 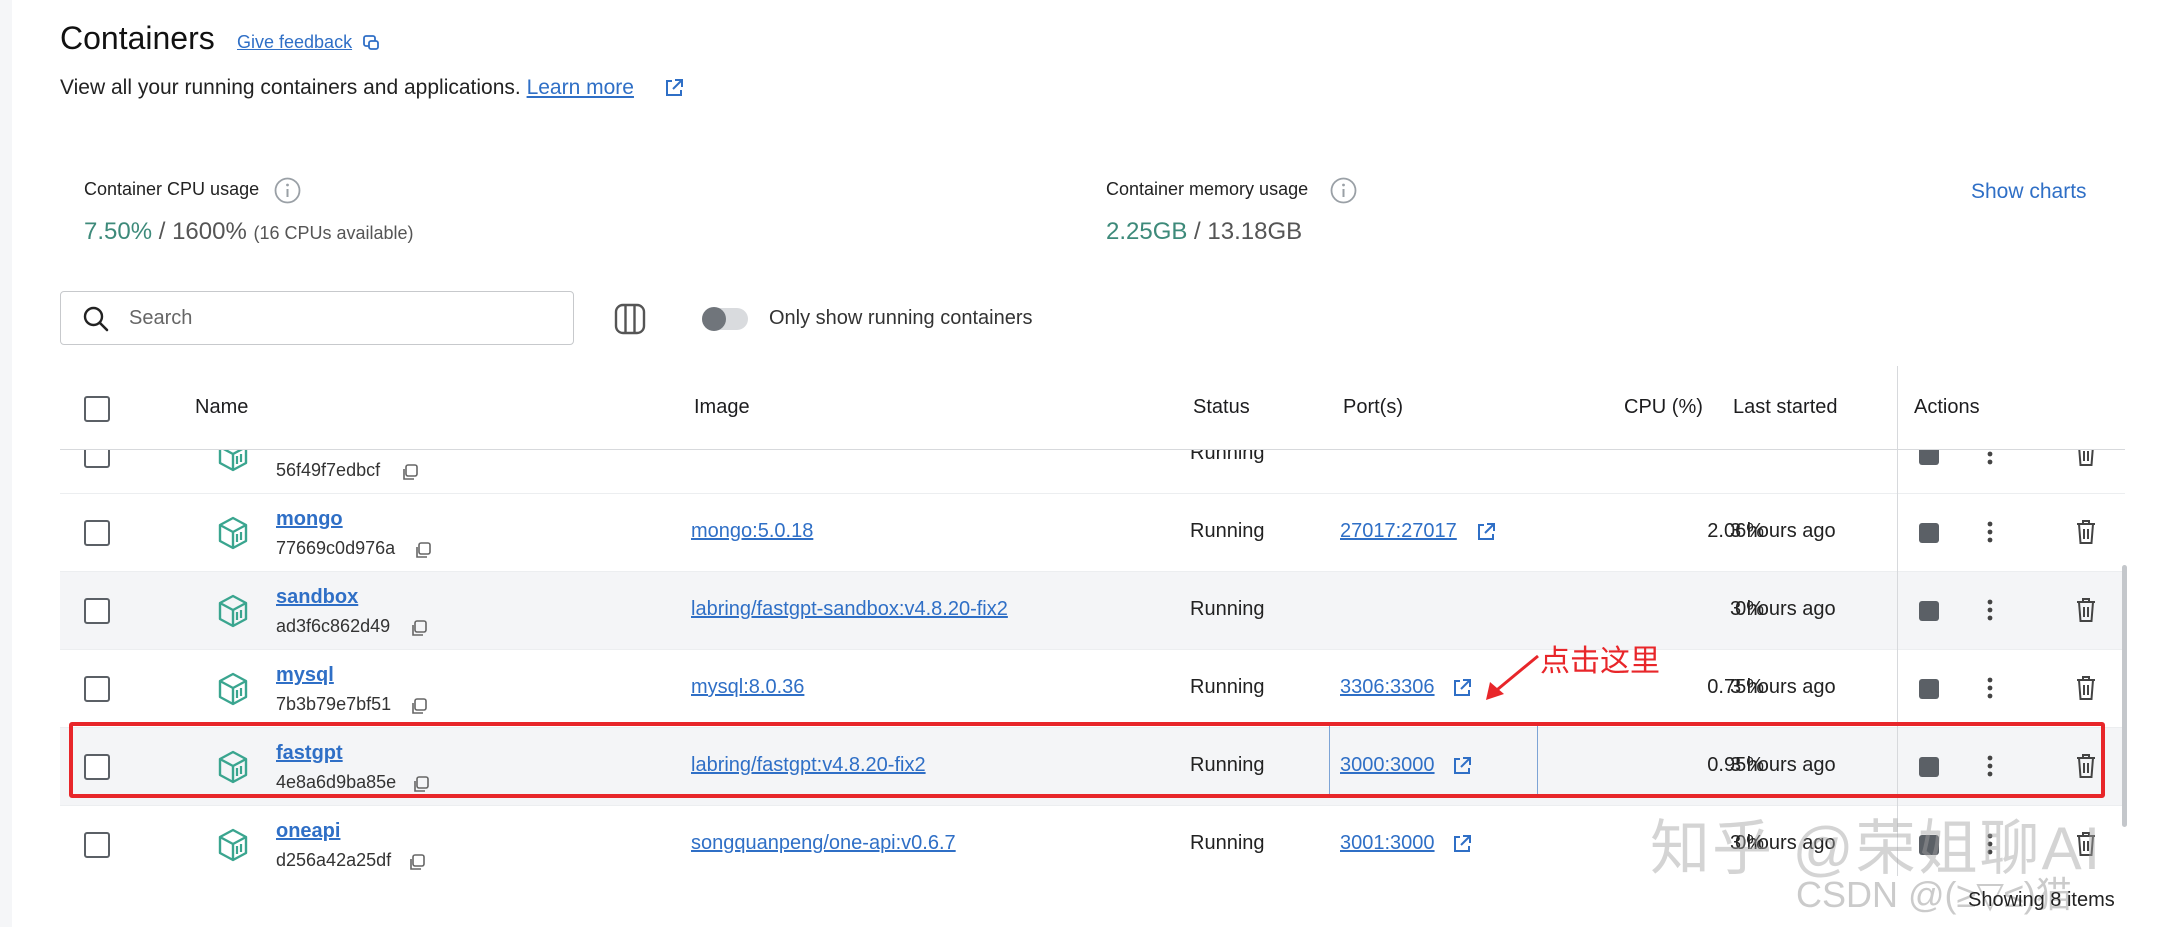 What do you see at coordinates (849, 609) in the screenshot?
I see `image-link: labring/fastgpt-sandbox:v4.8.20-fix2` at bounding box center [849, 609].